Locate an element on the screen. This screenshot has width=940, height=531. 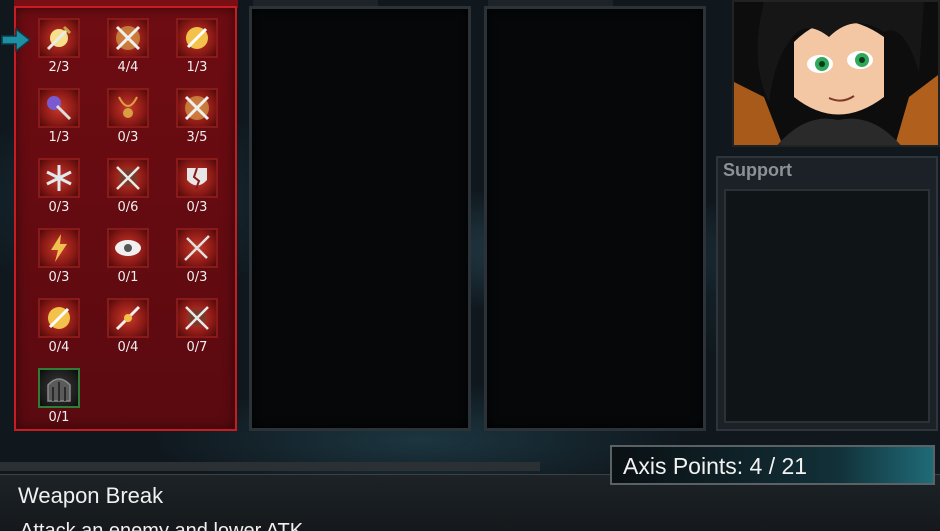
skill-slot-5: 0/3 is located at coordinates (130, 120).